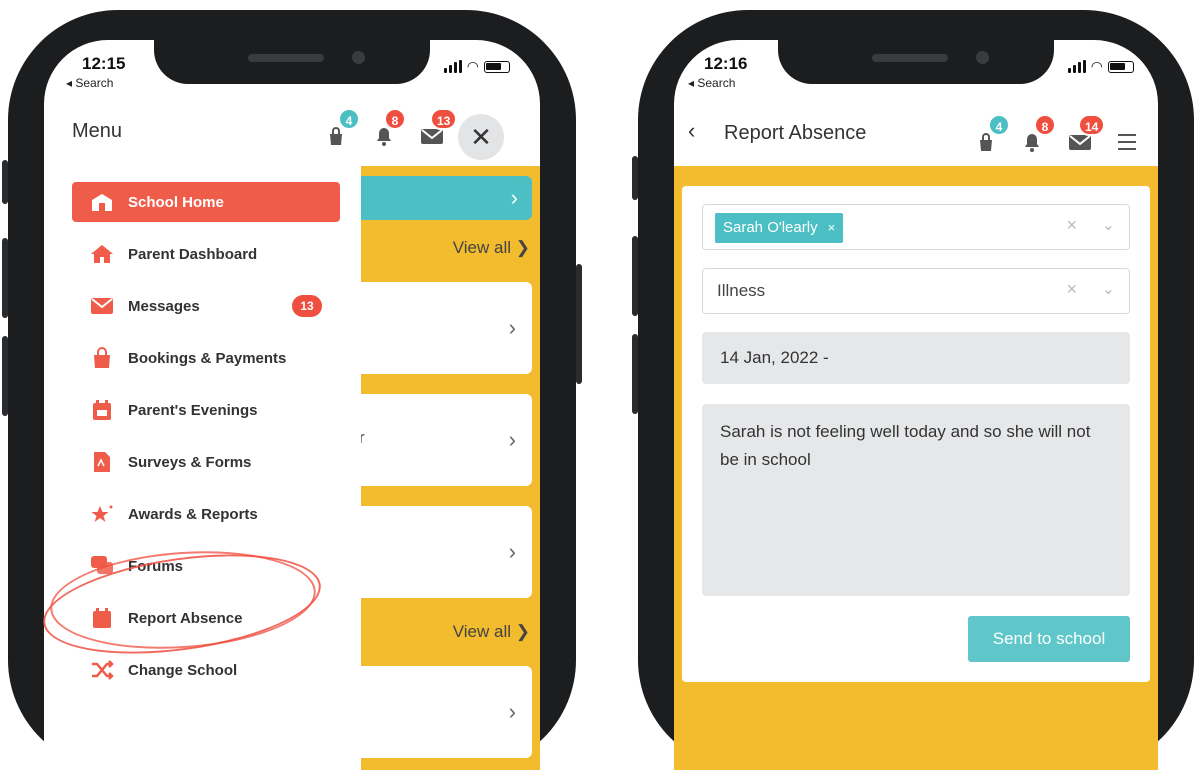 This screenshot has height=770, width=1194. Describe the element at coordinates (164, 306) in the screenshot. I see `menu-item-label: Messages` at that location.